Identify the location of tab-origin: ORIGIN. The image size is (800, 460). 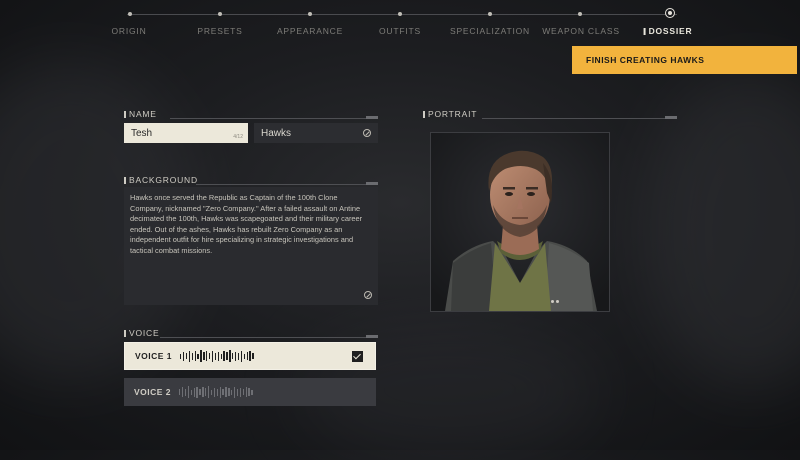
(128, 31).